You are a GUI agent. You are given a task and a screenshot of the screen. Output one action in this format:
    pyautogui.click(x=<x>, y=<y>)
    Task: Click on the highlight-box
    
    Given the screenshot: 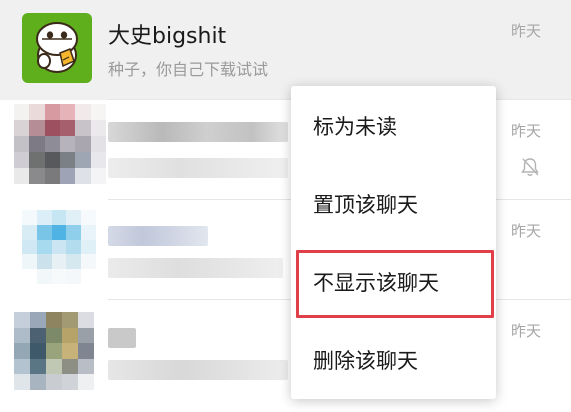 What is the action you would take?
    pyautogui.click(x=395, y=284)
    